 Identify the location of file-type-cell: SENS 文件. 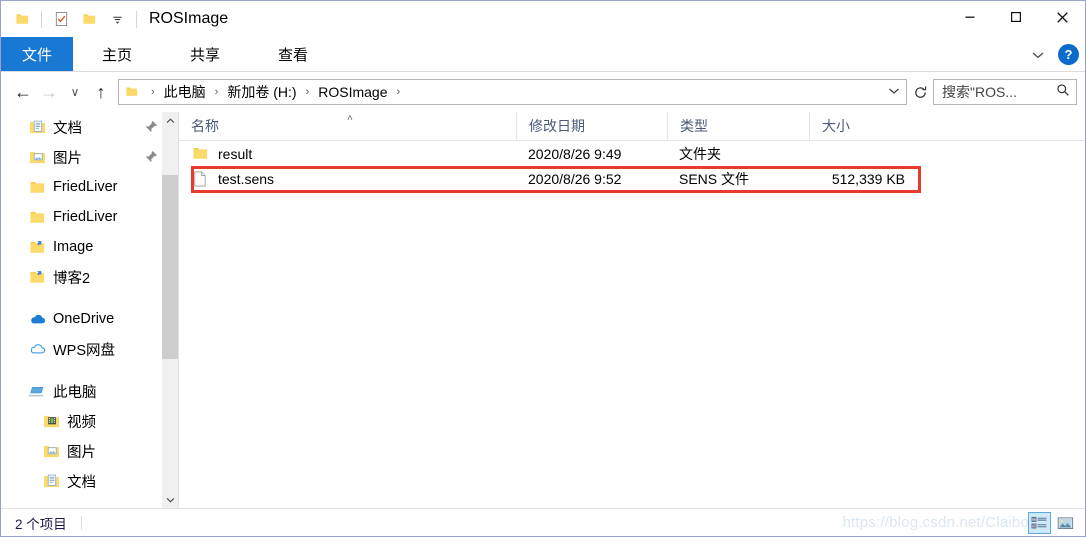
(714, 178).